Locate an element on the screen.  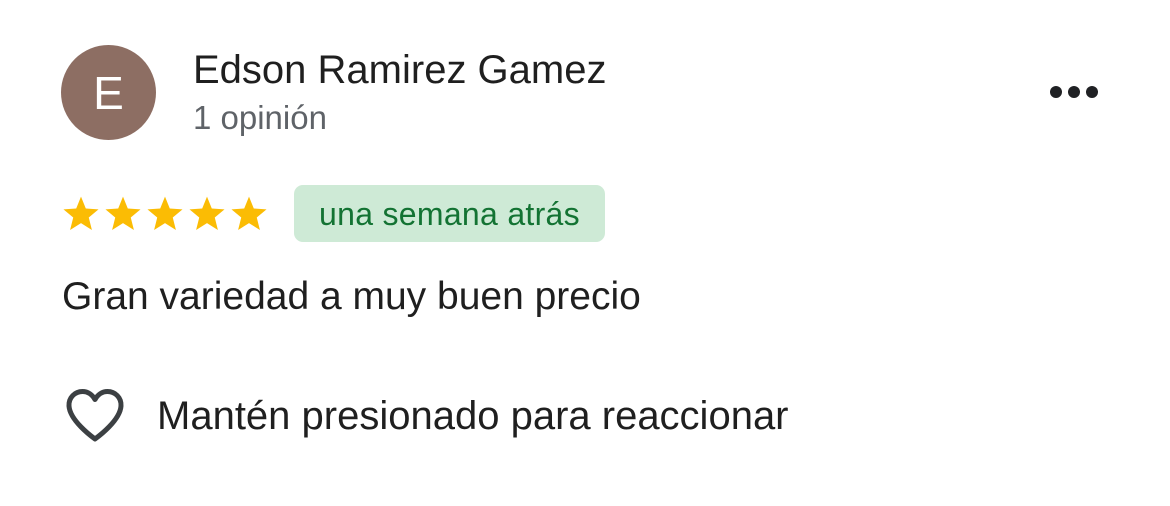
rating-row: una semana atrás is located at coordinates (333, 213).